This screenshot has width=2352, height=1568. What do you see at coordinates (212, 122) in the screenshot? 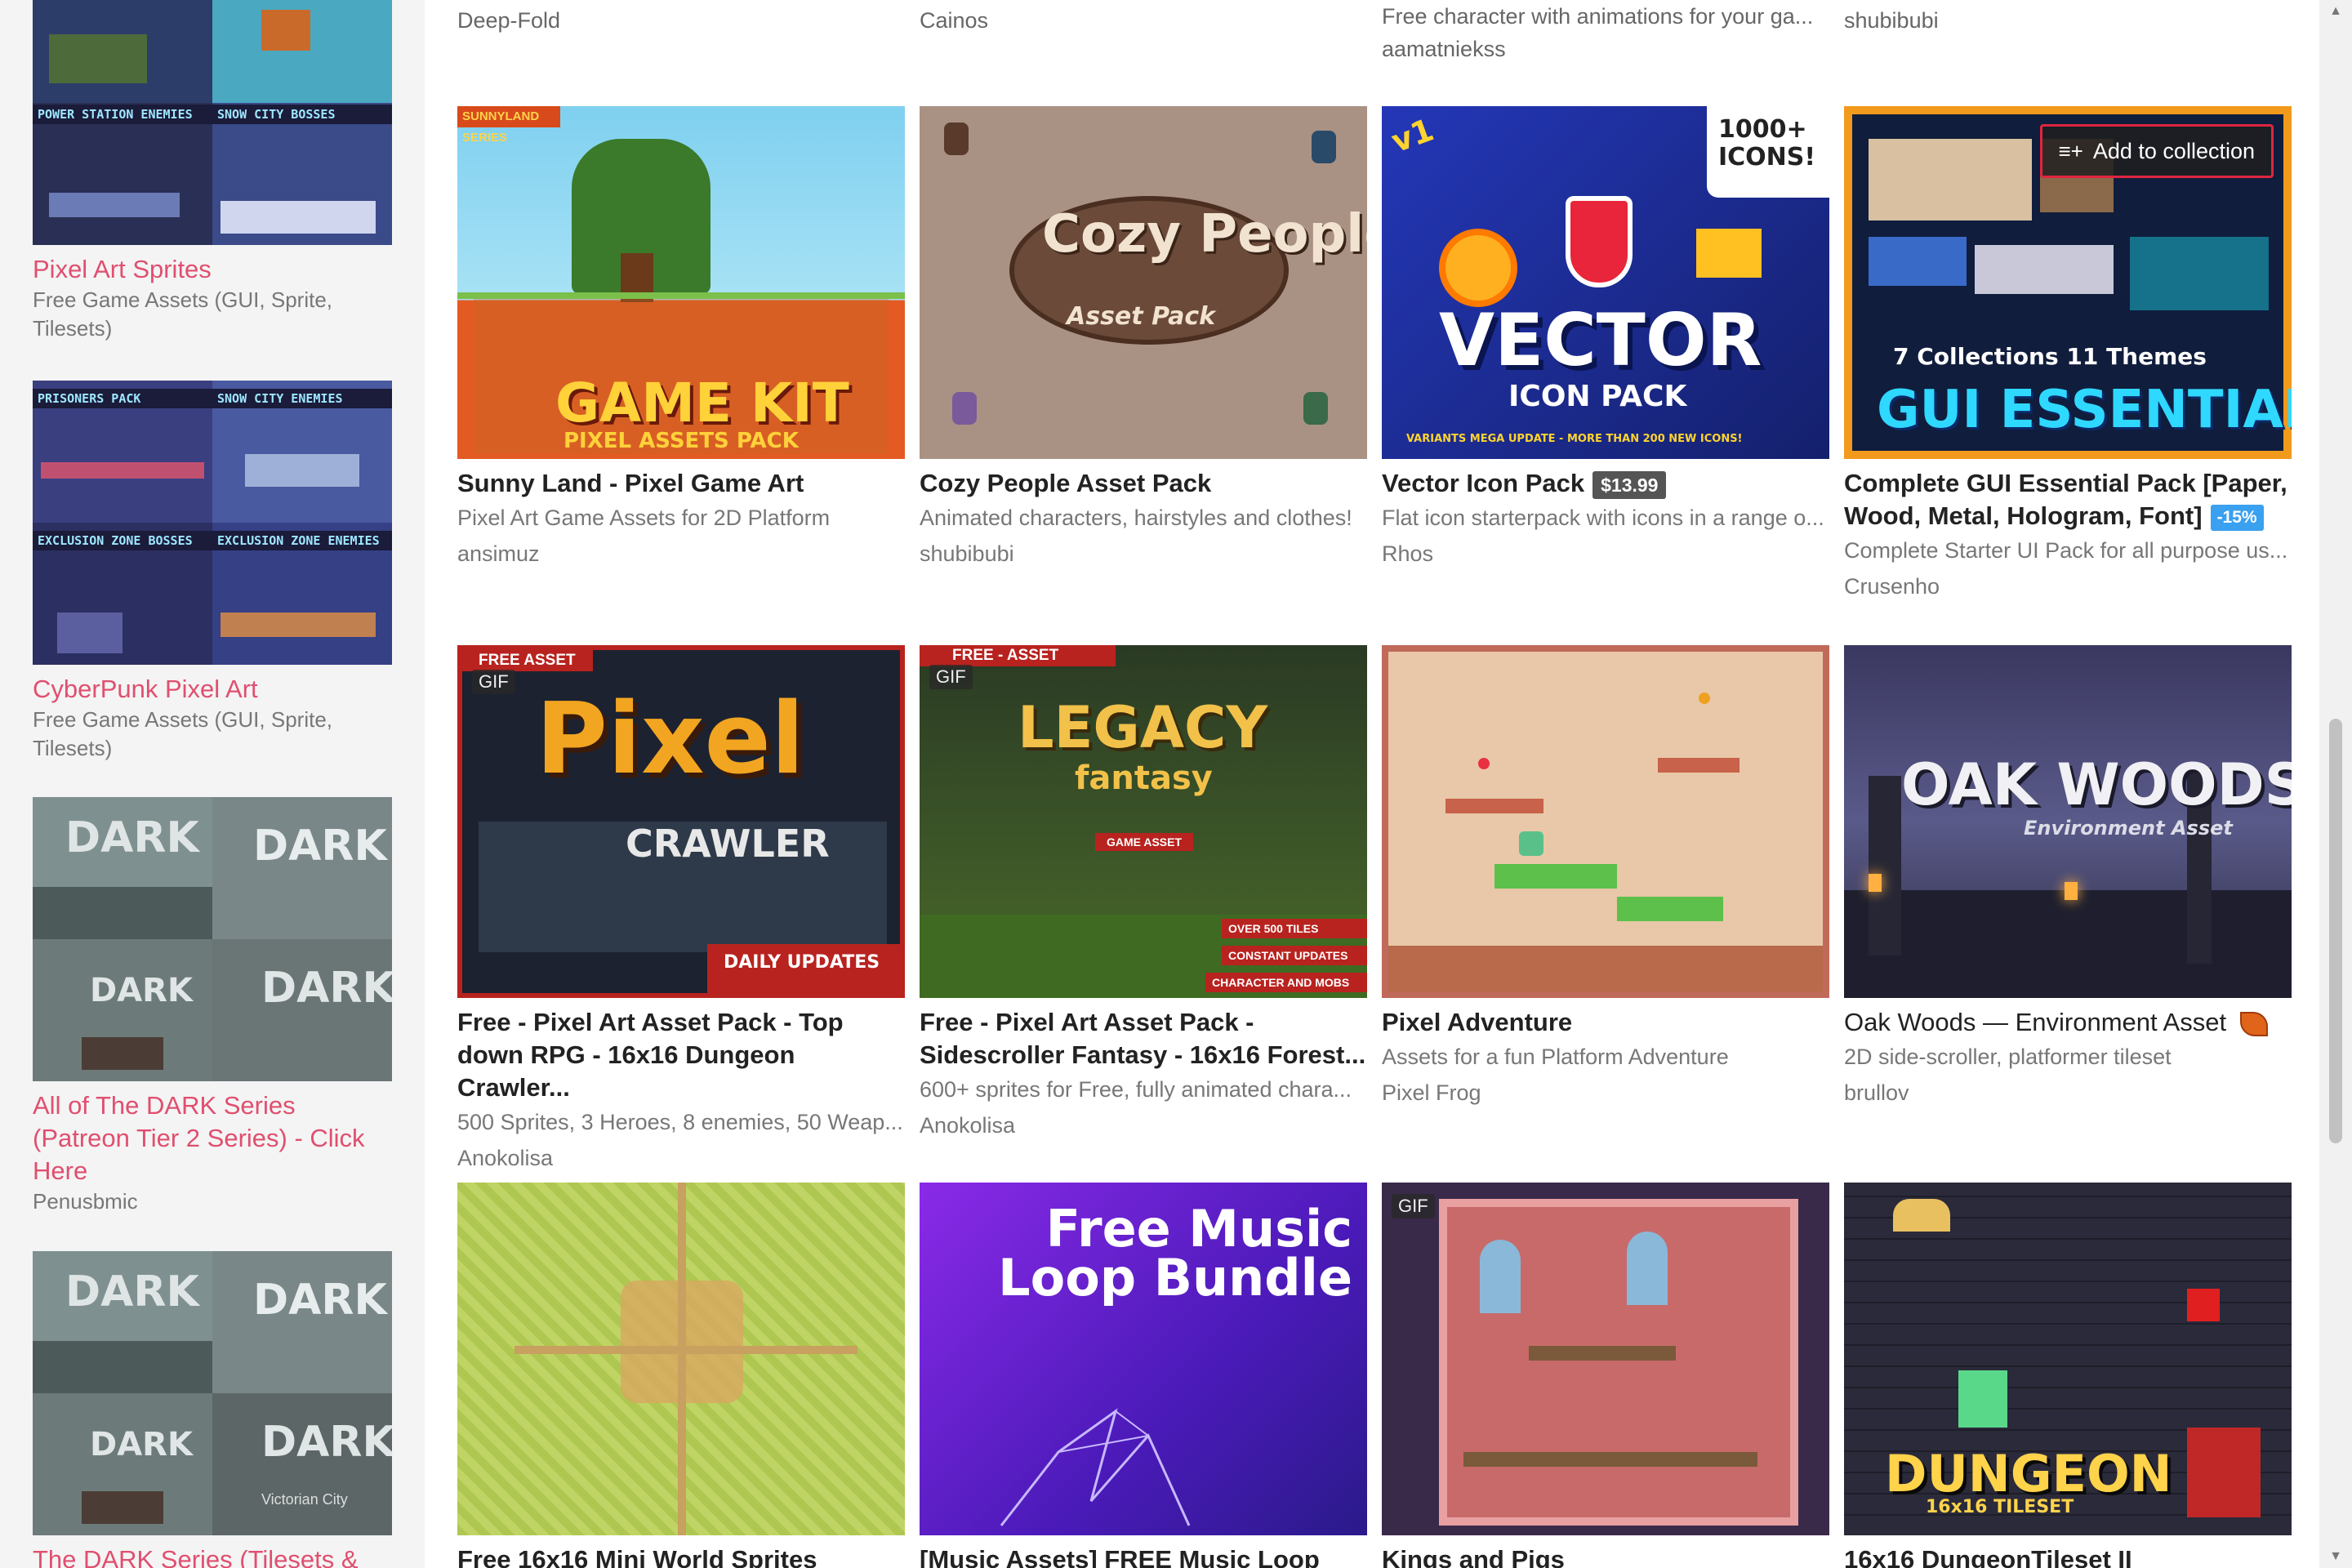
I see `sidebar-thumbnail: POWER STATION ENEMIES SNOW CITY BOSSES` at bounding box center [212, 122].